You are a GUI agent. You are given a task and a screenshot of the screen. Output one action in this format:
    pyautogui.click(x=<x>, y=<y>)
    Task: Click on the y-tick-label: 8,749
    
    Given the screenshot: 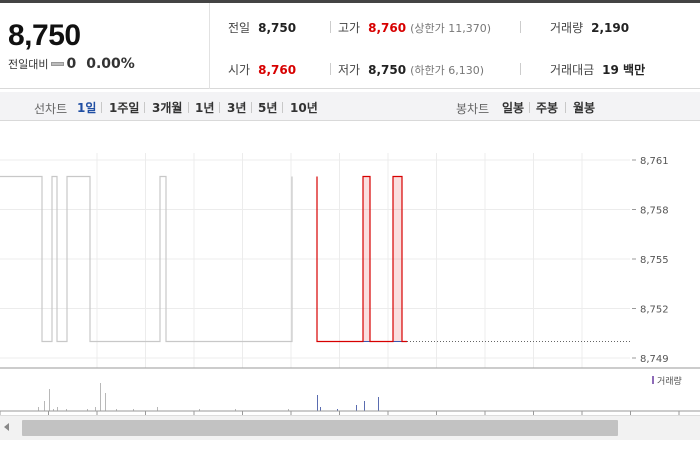 What is the action you would take?
    pyautogui.click(x=654, y=359)
    